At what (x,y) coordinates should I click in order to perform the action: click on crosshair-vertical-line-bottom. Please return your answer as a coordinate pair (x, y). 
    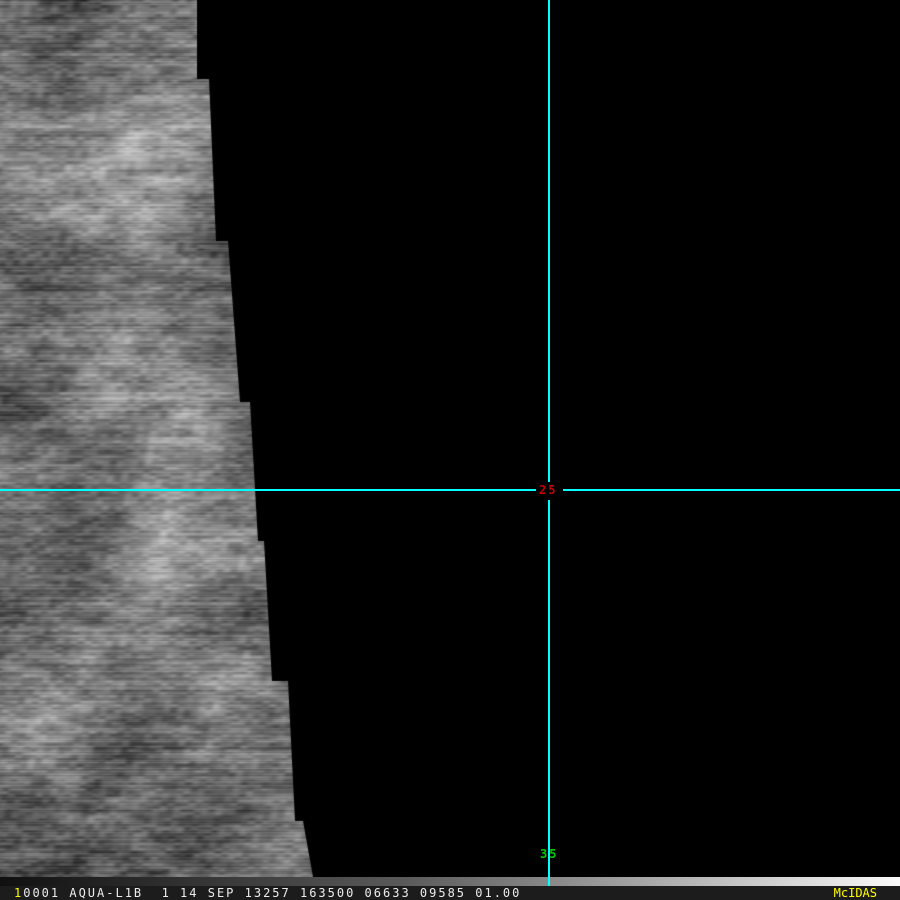
    Looking at the image, I should click on (549, 693).